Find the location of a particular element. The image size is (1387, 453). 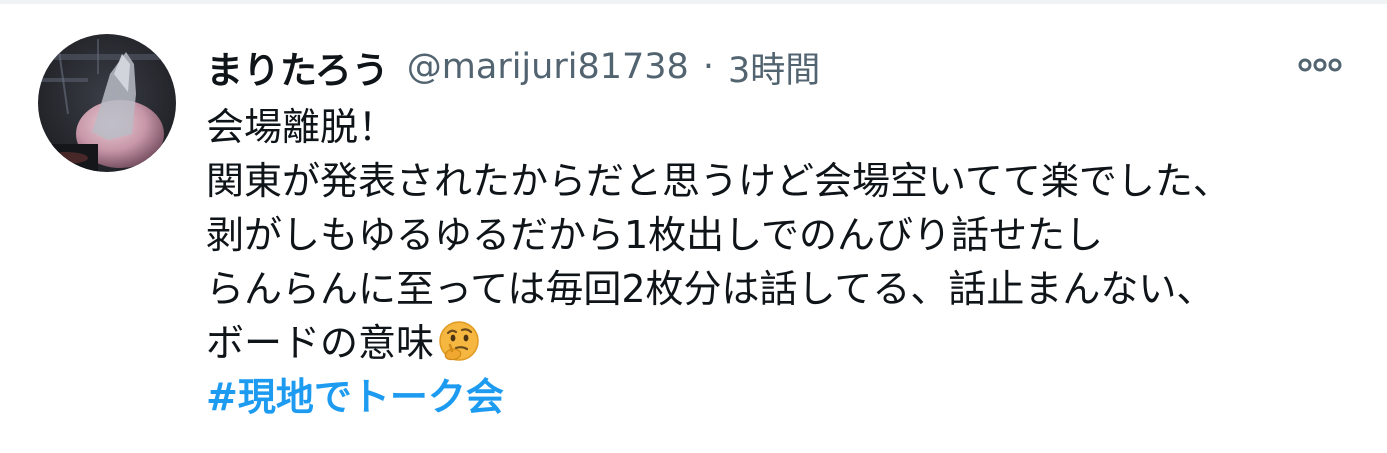

tweet-header: まりたろう @marijuri81738 · 3時間 is located at coordinates (513, 67).